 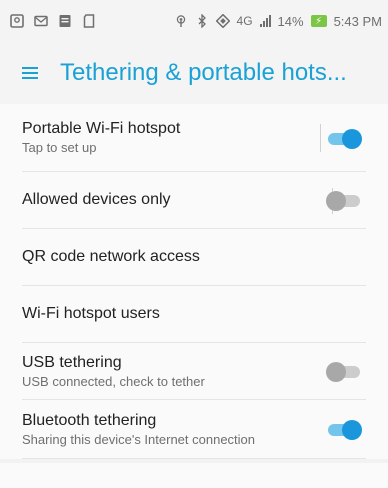 What do you see at coordinates (344, 138) in the screenshot?
I see `wifi-hotspot-toggle` at bounding box center [344, 138].